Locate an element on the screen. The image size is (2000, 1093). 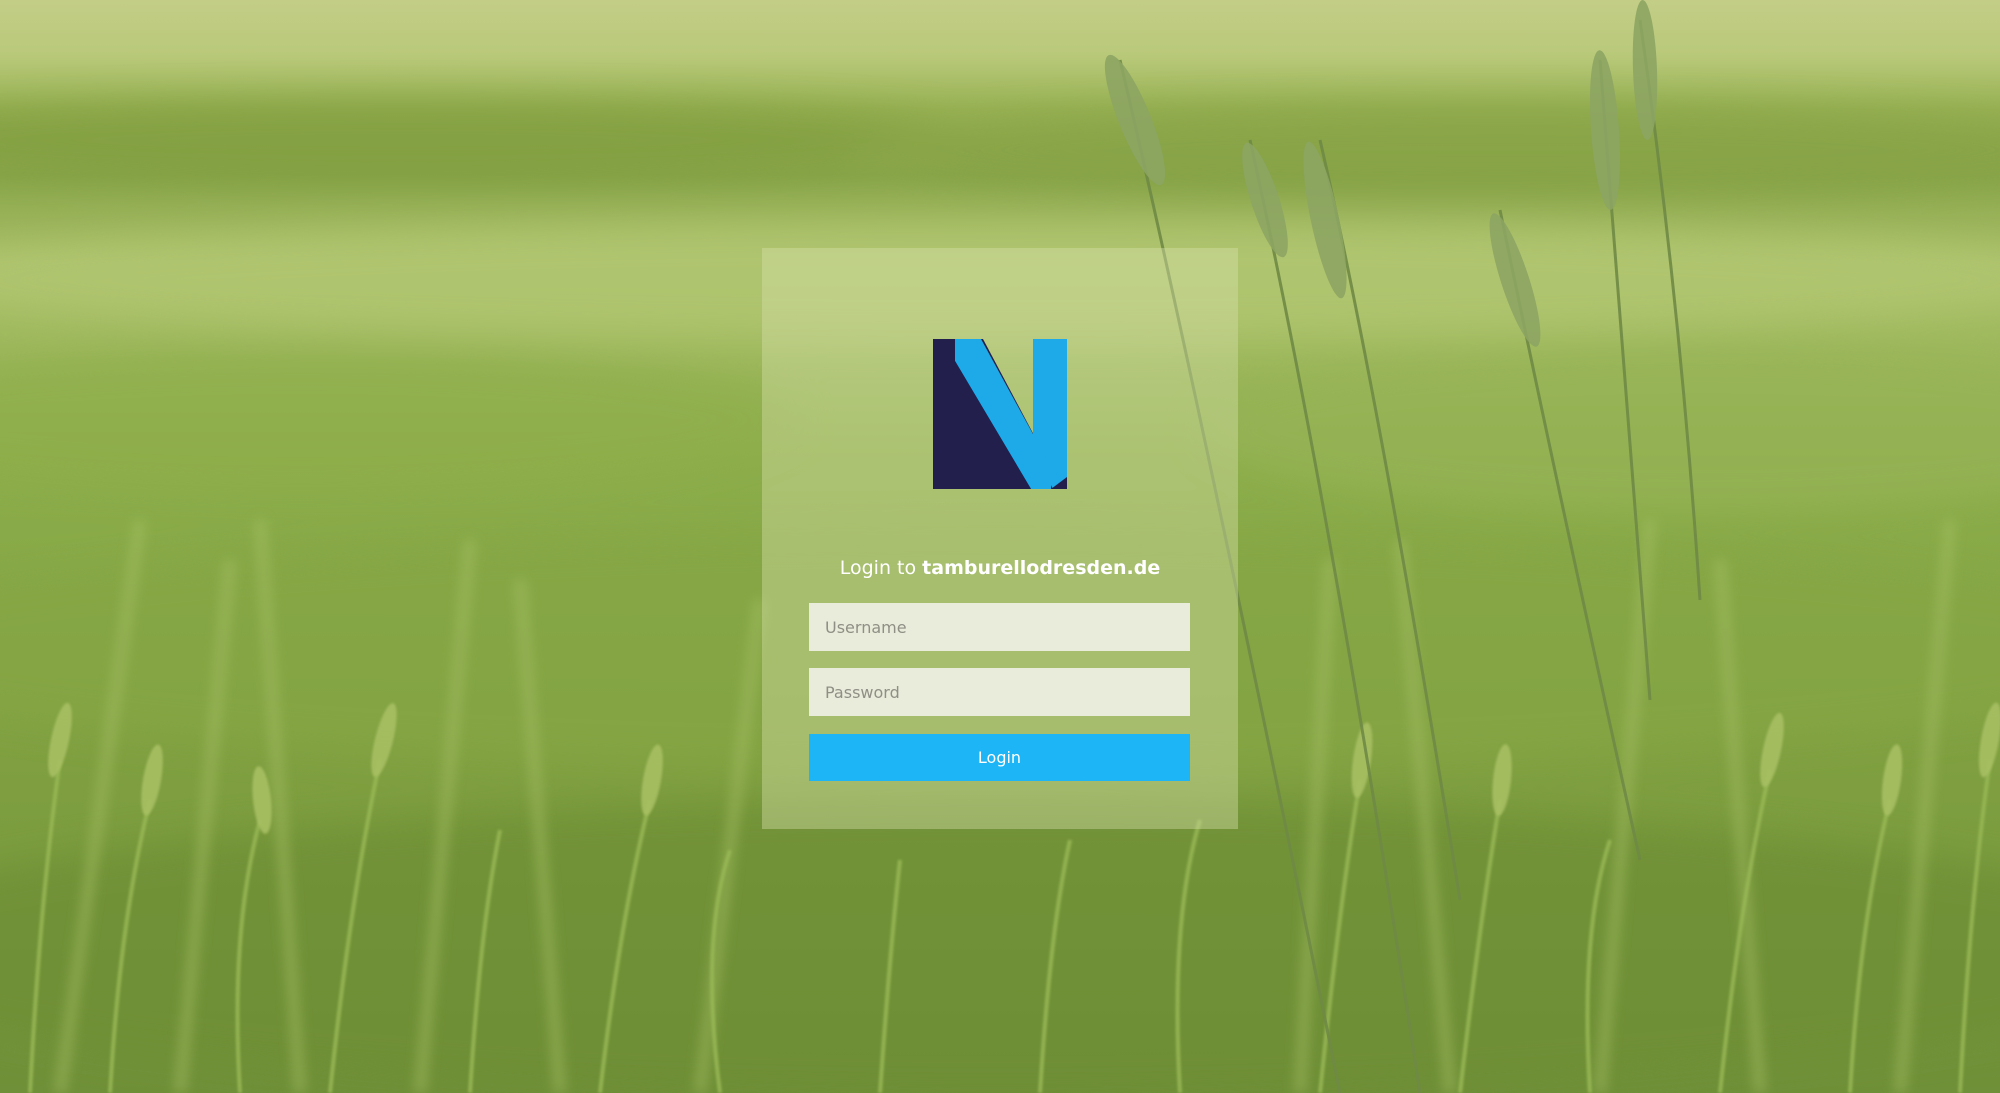
login-card: Login to tamburellodresden.de Login is located at coordinates (1000, 538).